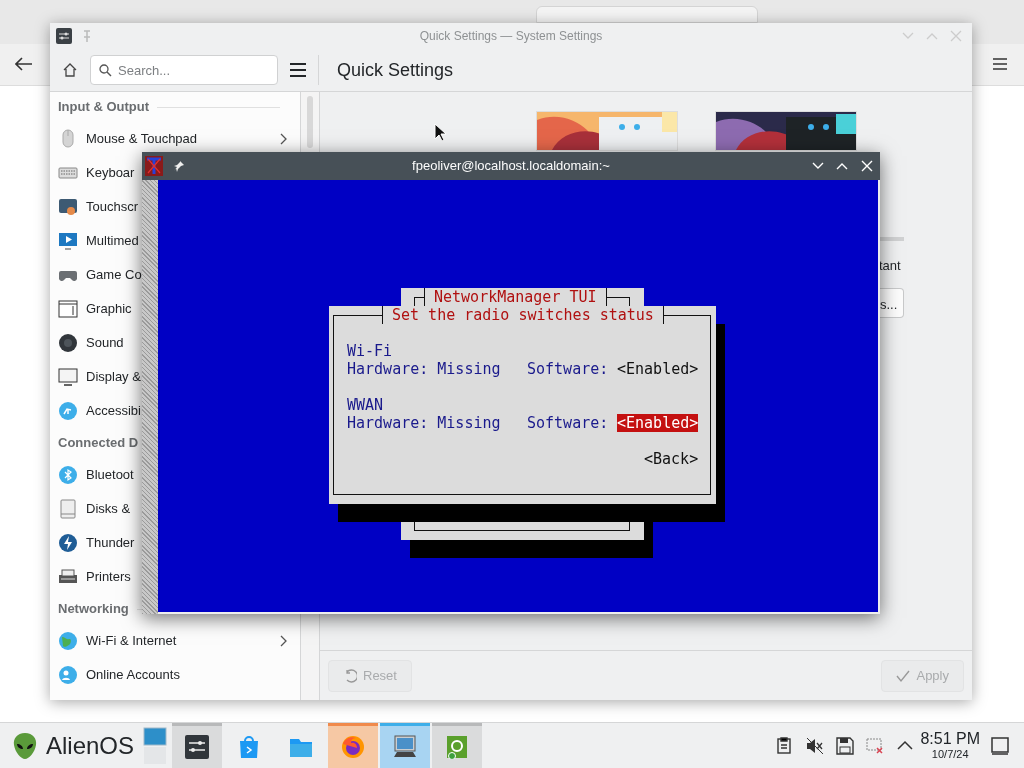  What do you see at coordinates (175, 641) in the screenshot?
I see `sidebar-item: Wi-Fi & Internet` at bounding box center [175, 641].